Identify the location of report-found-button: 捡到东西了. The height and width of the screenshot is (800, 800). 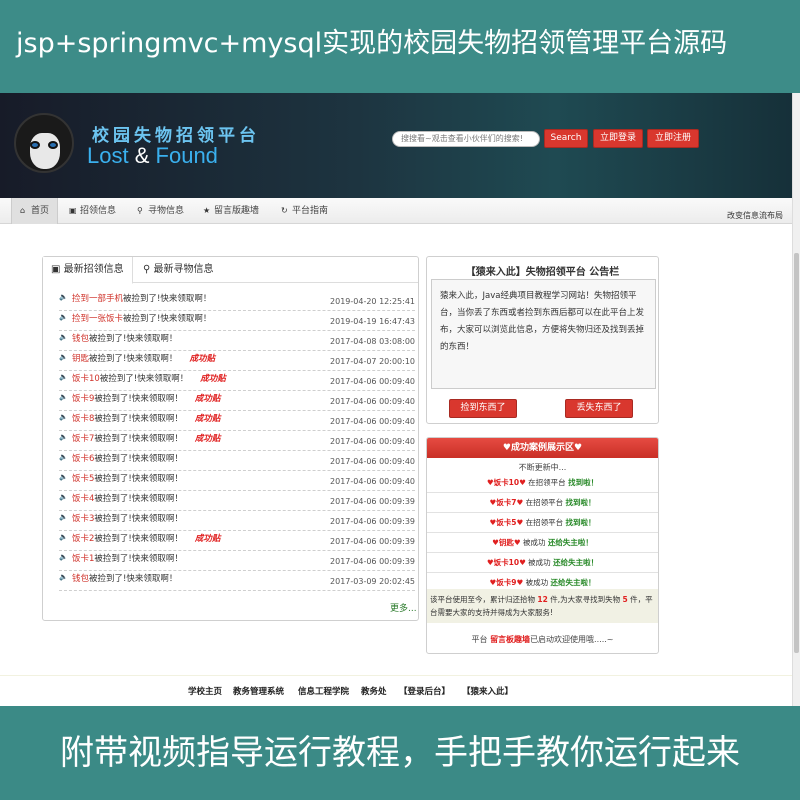
(483, 408).